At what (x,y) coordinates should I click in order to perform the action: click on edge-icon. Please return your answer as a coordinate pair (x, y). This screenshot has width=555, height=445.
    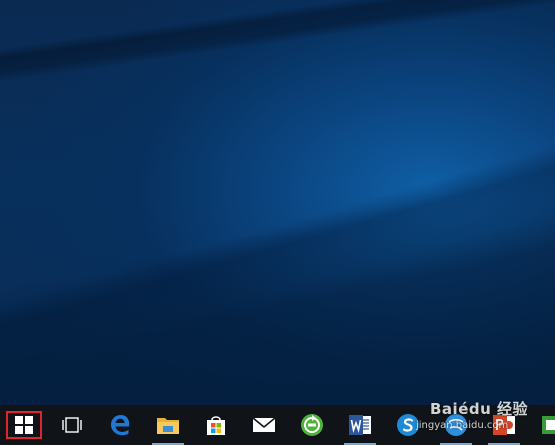
    Looking at the image, I should click on (120, 425).